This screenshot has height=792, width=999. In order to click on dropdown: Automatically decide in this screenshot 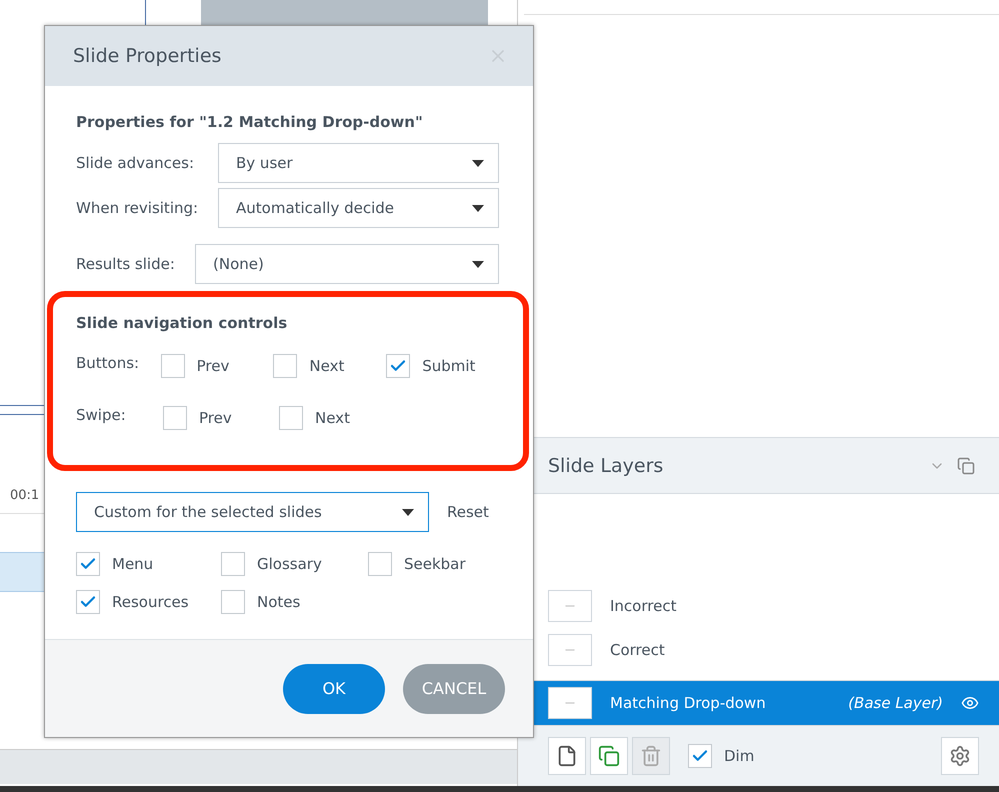, I will do `click(358, 208)`.